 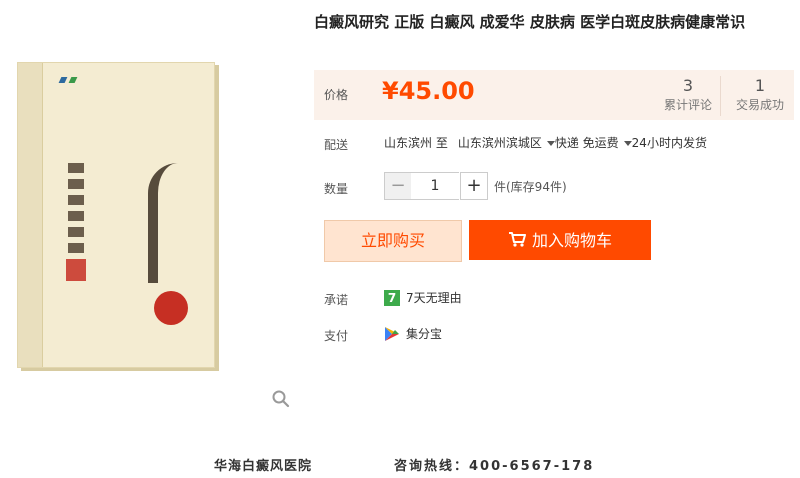 What do you see at coordinates (530, 22) in the screenshot?
I see `product-title: 白癜风研究 正版 白癜风 成爱华 皮肤病 医学白斑皮肤病健康常识` at bounding box center [530, 22].